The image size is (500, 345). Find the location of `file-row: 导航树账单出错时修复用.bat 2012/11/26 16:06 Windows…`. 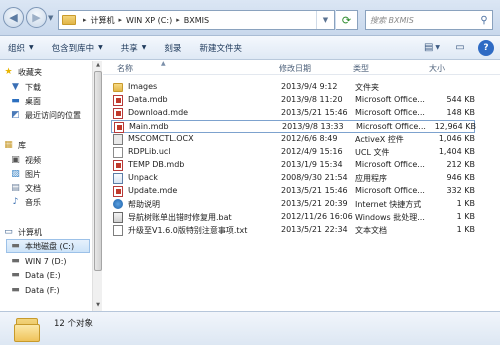

file-row: 导航树账单出错时修复用.bat 2012/11/26 16:06 Windows… is located at coordinates (293, 217).